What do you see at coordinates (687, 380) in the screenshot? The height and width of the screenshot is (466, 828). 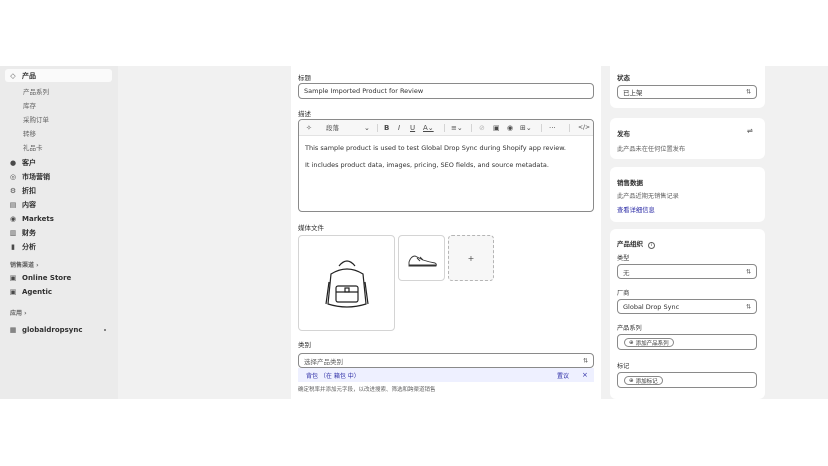 I see `tags-input: ⊕ 添加标记` at bounding box center [687, 380].